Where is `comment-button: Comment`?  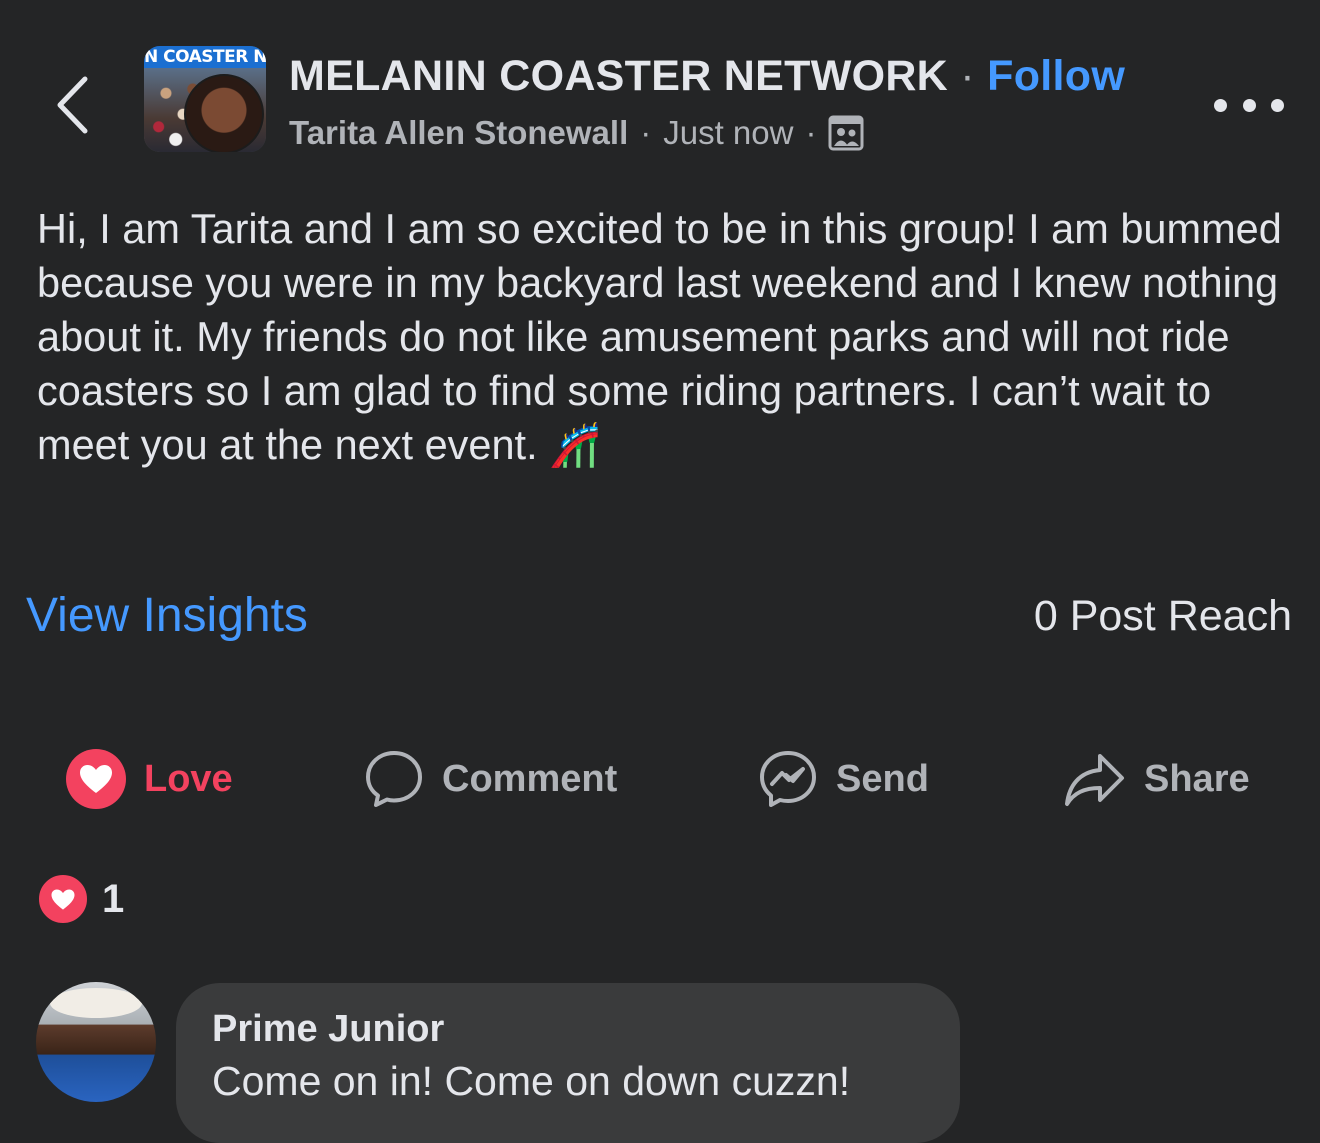
comment-button: Comment is located at coordinates (490, 779).